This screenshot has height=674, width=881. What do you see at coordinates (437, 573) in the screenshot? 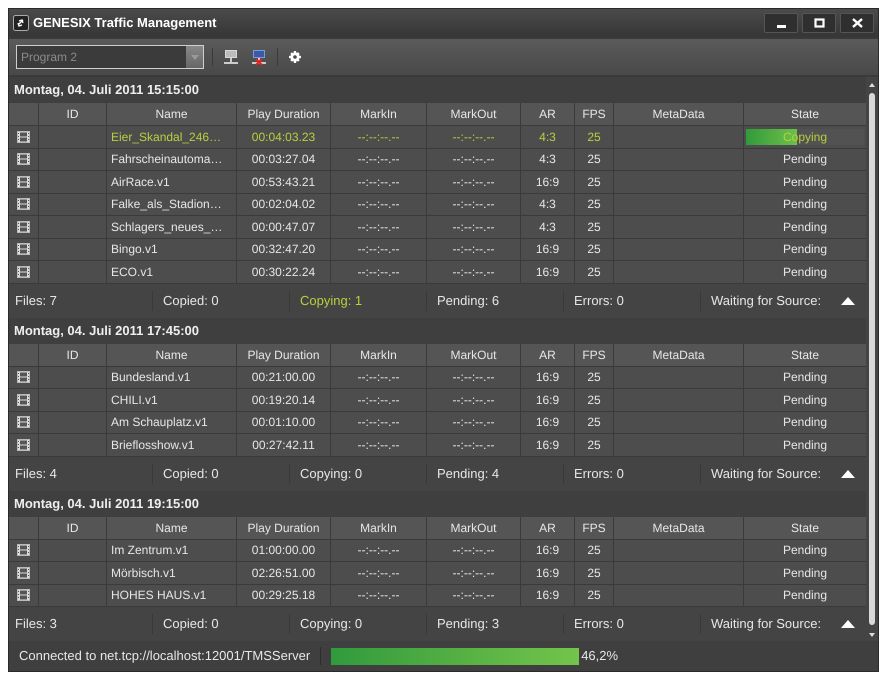
I see `table-row: Mörbisch.v1 02:26:51.00 --:--:--.-- --:--:--.-- 16:9 25 Pending` at bounding box center [437, 573].